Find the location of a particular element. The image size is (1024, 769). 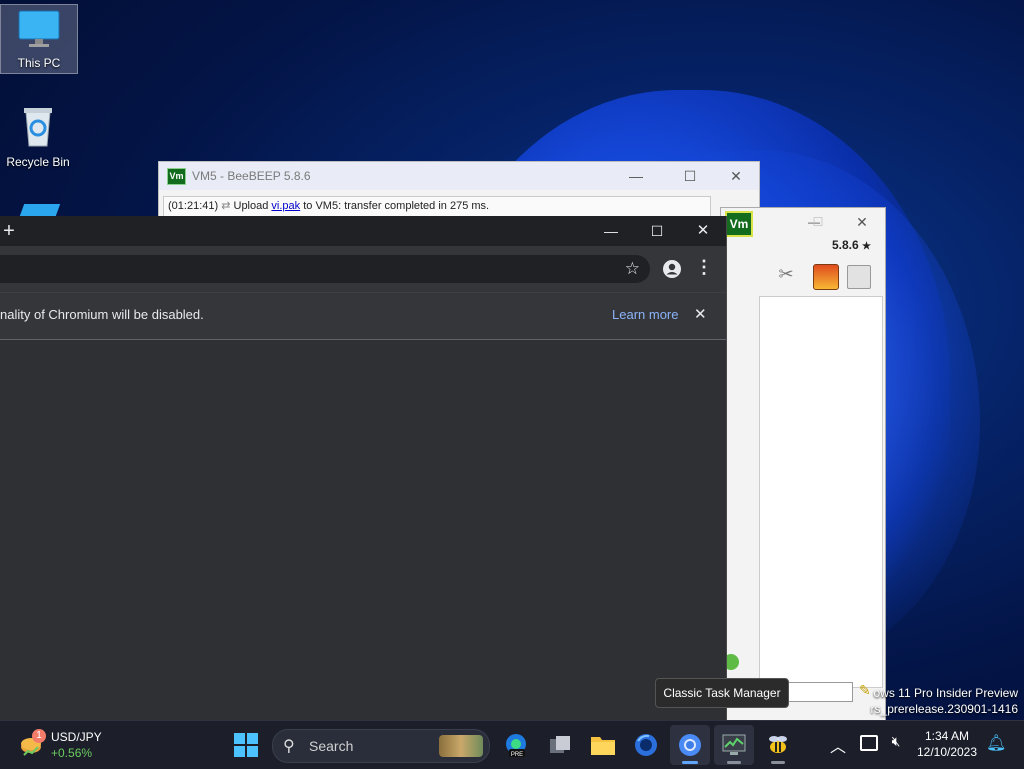

clock-date: 12/10/2023 is located at coordinates (947, 752).